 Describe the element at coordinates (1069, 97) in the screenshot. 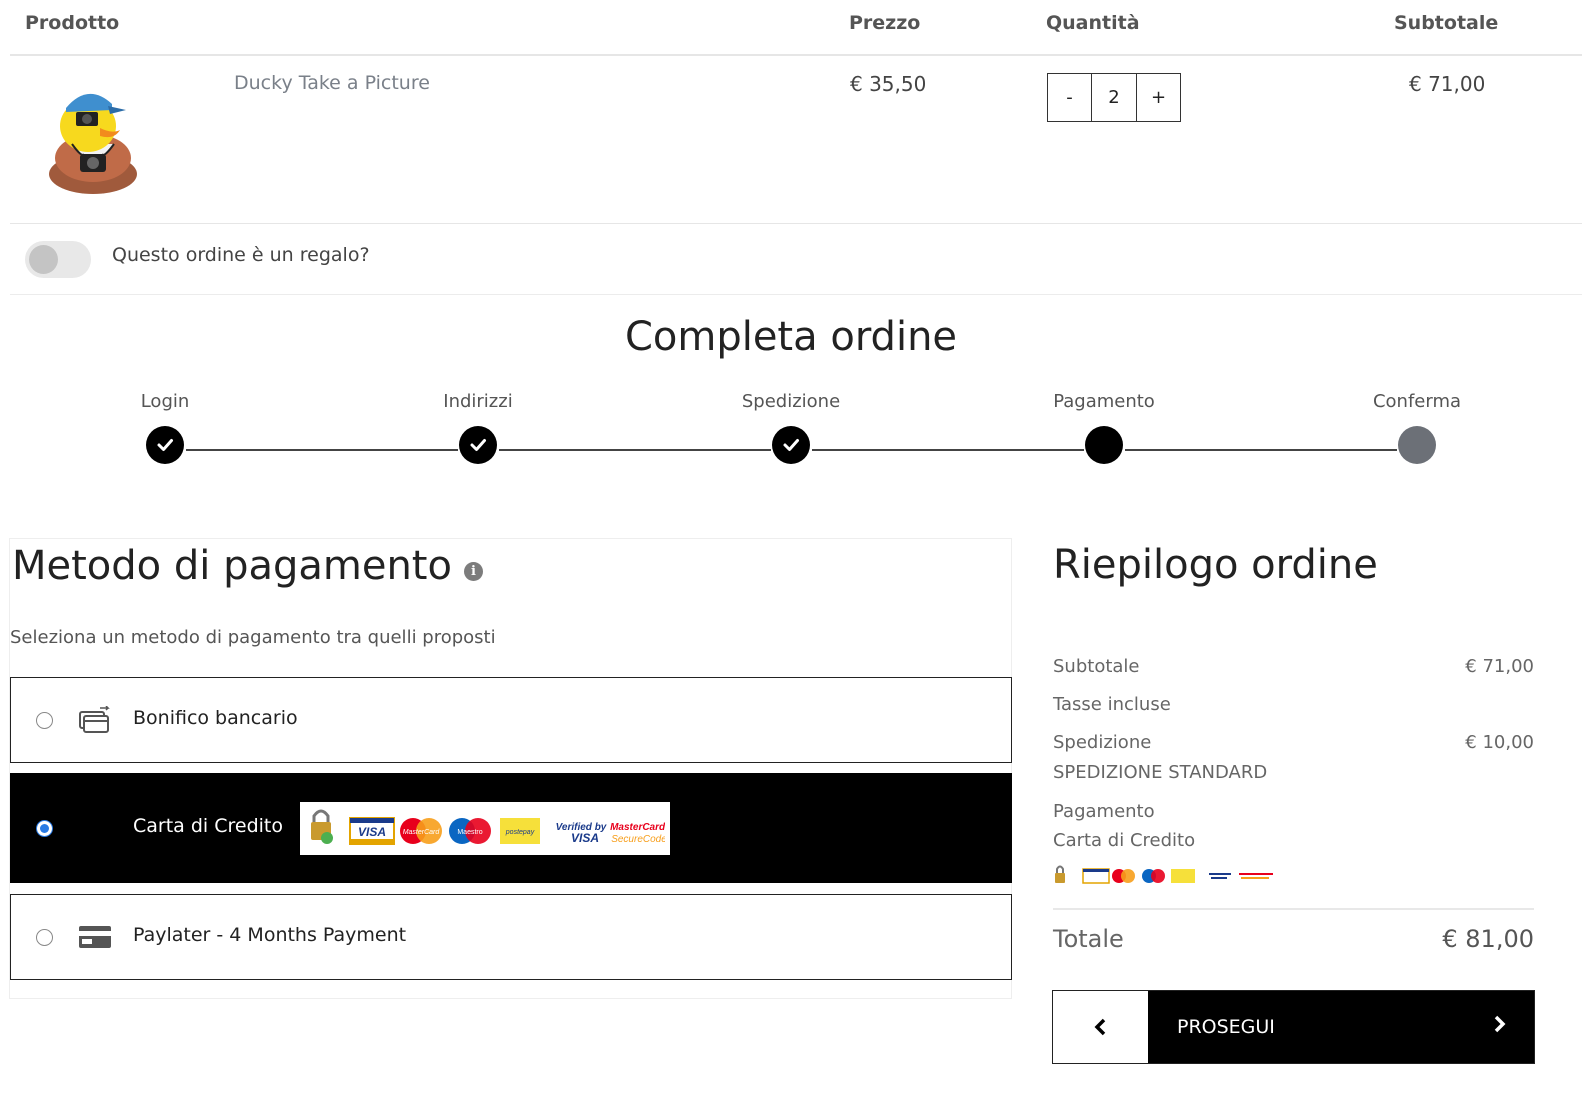

I see `qty-decrease-button: -` at that location.